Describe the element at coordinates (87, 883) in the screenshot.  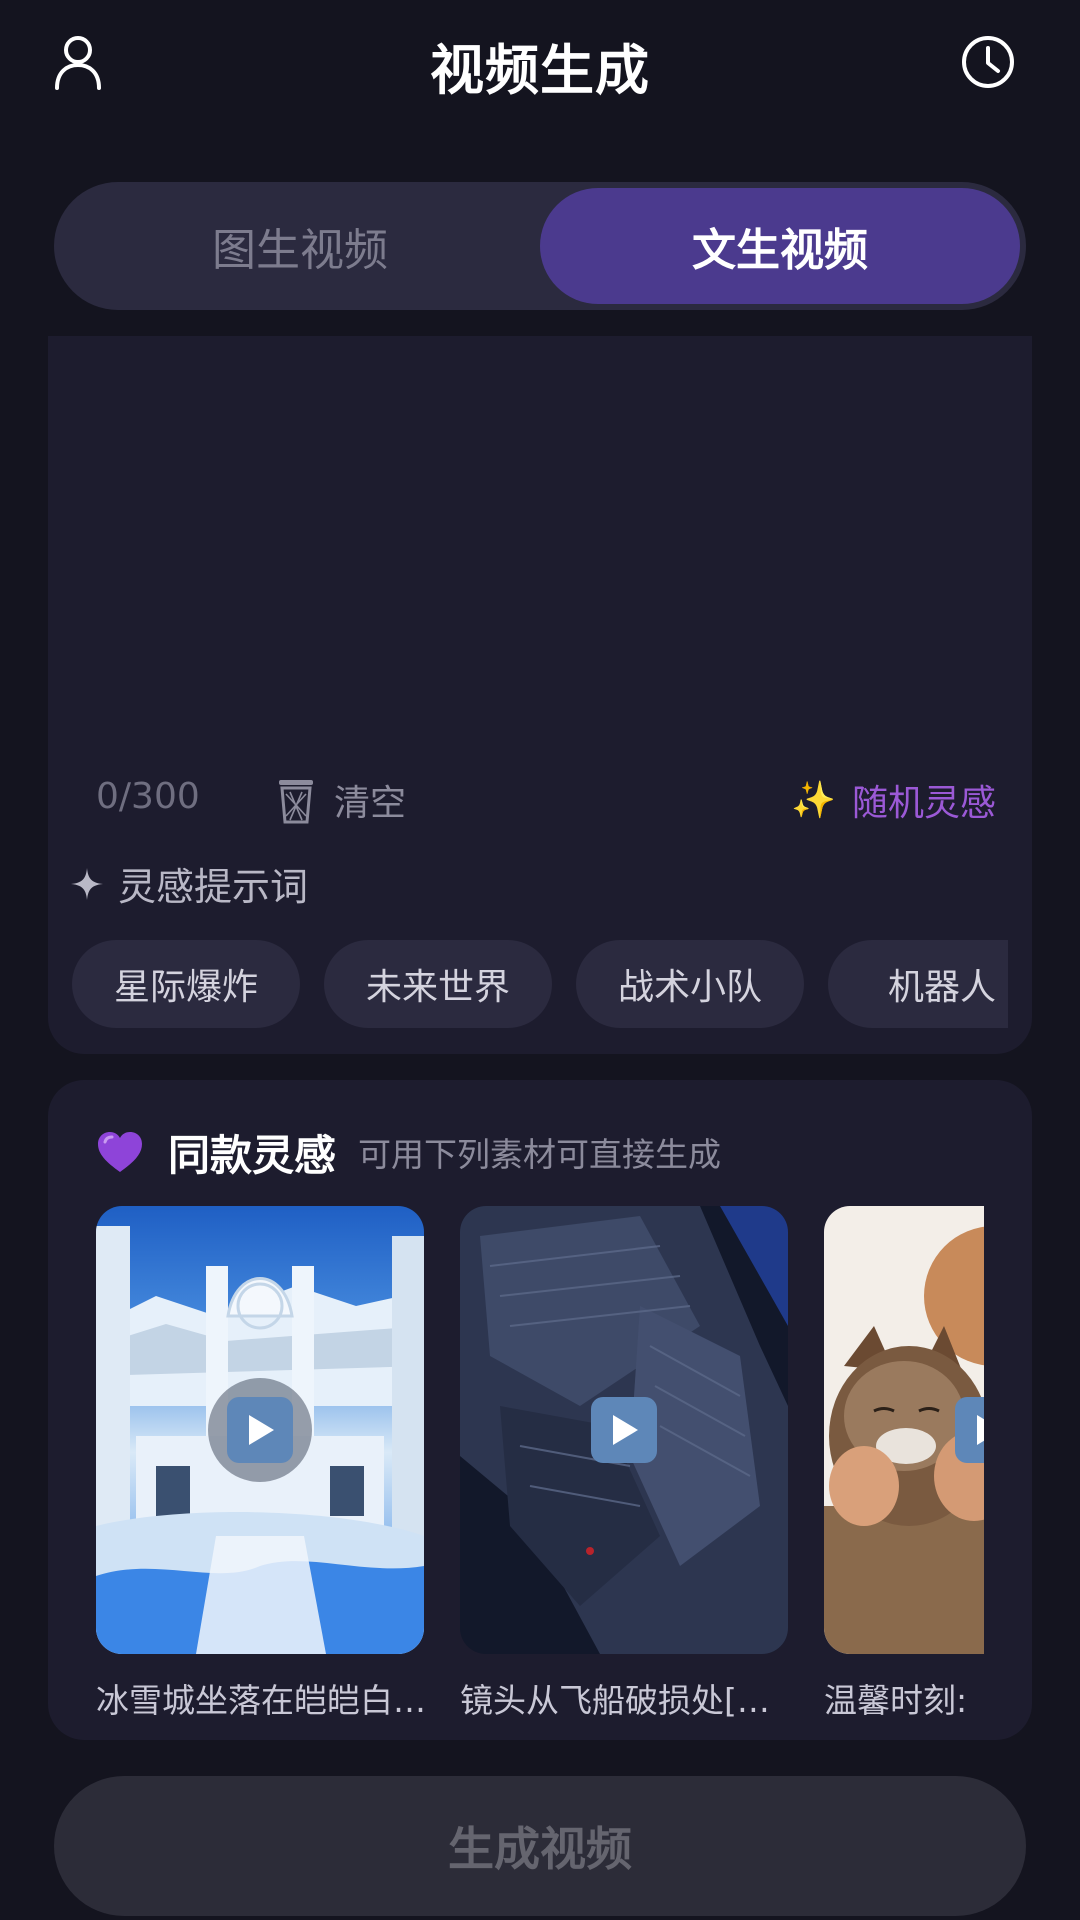
I see `sparkle-star-icon` at that location.